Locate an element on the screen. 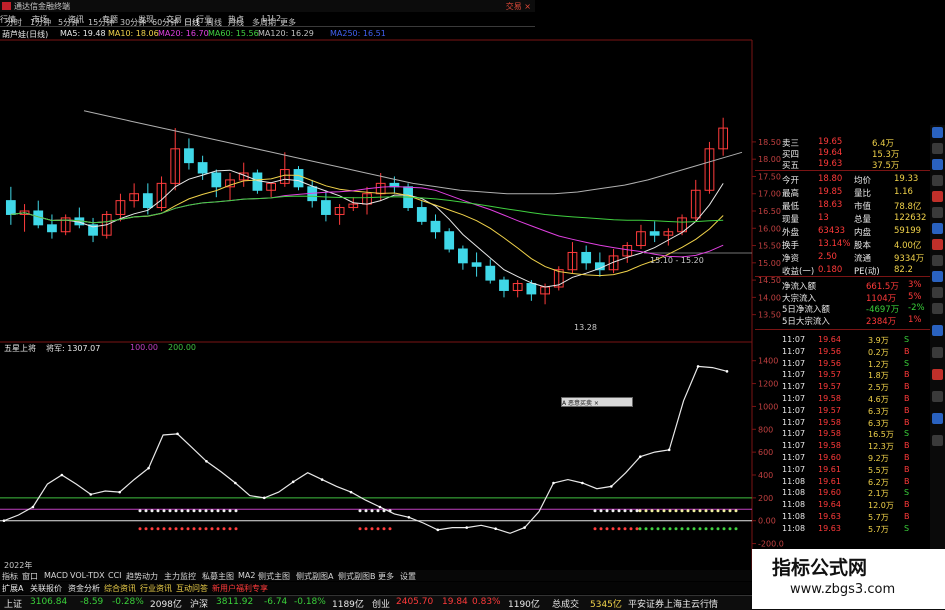 Image resolution: width=945 pixels, height=610 pixels. trade-row: 11:08 19.61 6.2万 B is located at coordinates (856, 483).